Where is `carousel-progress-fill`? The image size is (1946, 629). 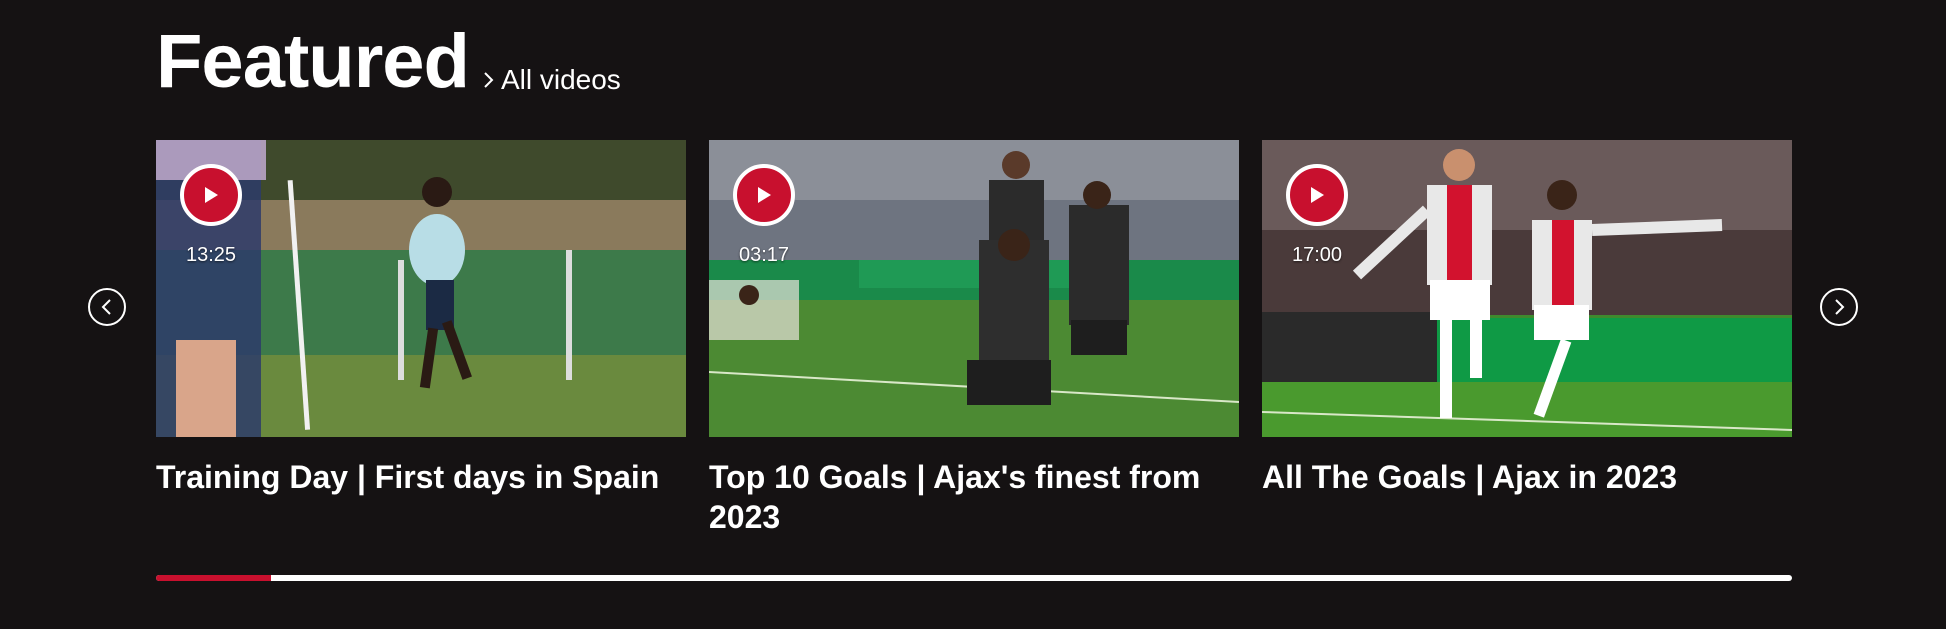
carousel-progress-fill is located at coordinates (213, 578).